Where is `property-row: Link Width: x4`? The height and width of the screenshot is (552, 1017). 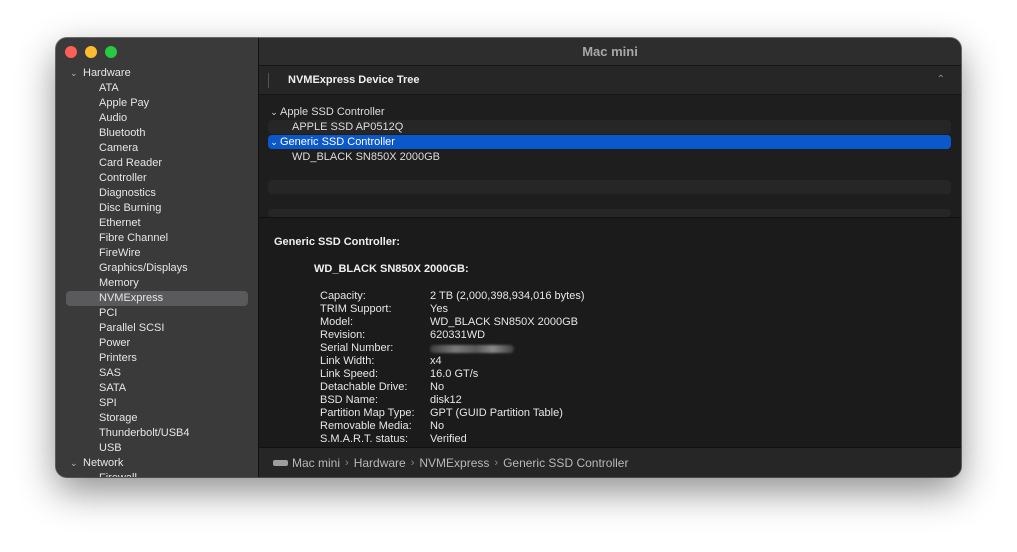 property-row: Link Width: x4 is located at coordinates (452, 361).